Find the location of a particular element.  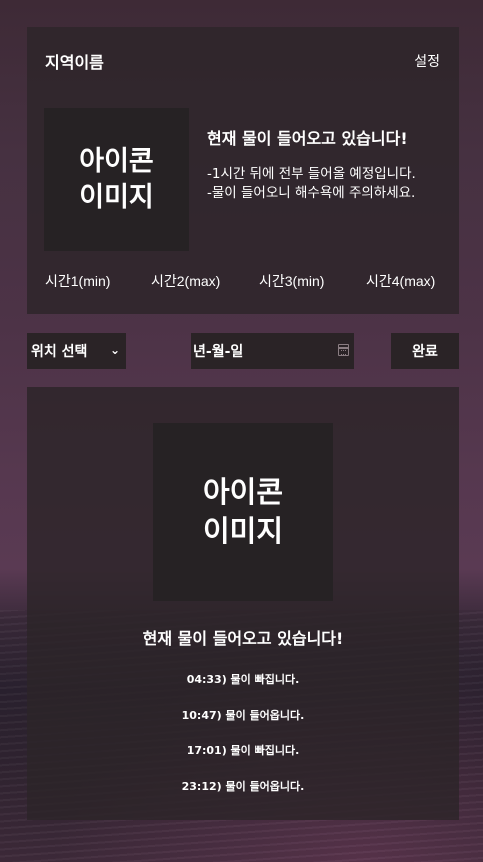

status-title: 현재 물이 들어오고 있습니다! is located at coordinates (307, 138).